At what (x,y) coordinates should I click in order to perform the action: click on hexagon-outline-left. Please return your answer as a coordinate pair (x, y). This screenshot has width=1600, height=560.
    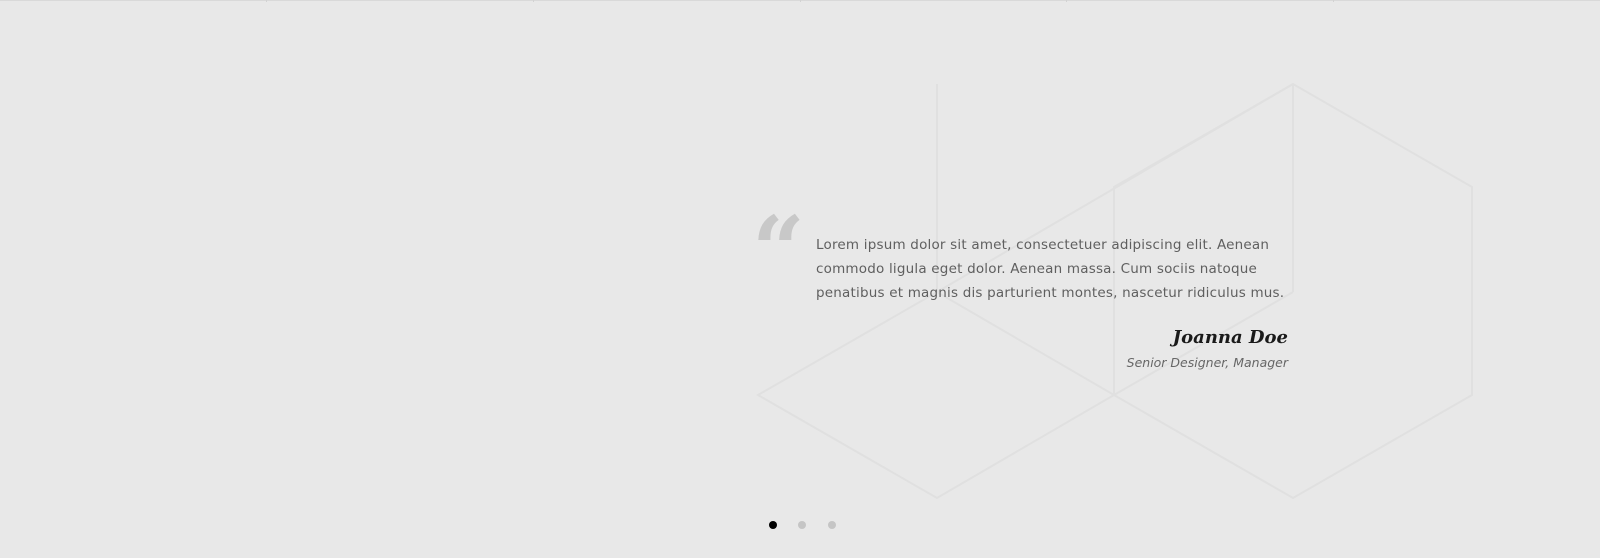
    Looking at the image, I should click on (935, 395).